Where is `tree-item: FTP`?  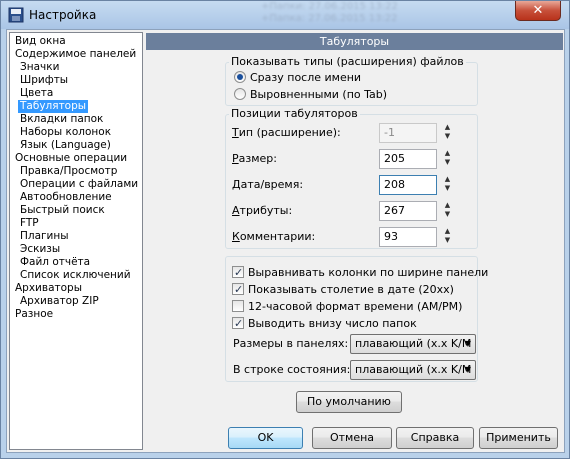
tree-item: FTP is located at coordinates (29, 223).